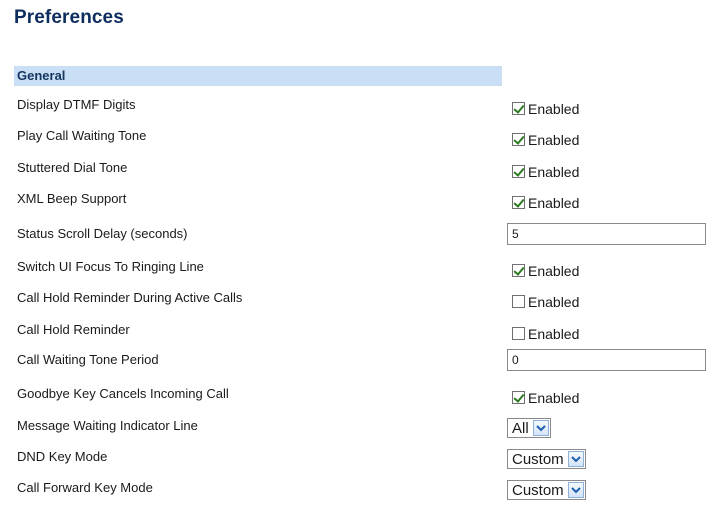 The width and height of the screenshot is (711, 515). What do you see at coordinates (110, 266) in the screenshot?
I see `setting-label: Switch UI Focus To Ringing Line` at bounding box center [110, 266].